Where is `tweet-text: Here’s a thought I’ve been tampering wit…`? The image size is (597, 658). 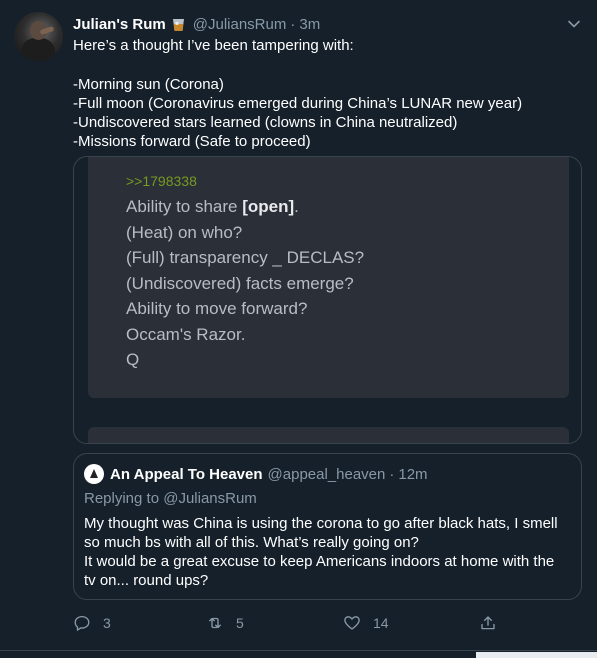
tweet-text: Here’s a thought I’ve been tampering wit… is located at coordinates (323, 94).